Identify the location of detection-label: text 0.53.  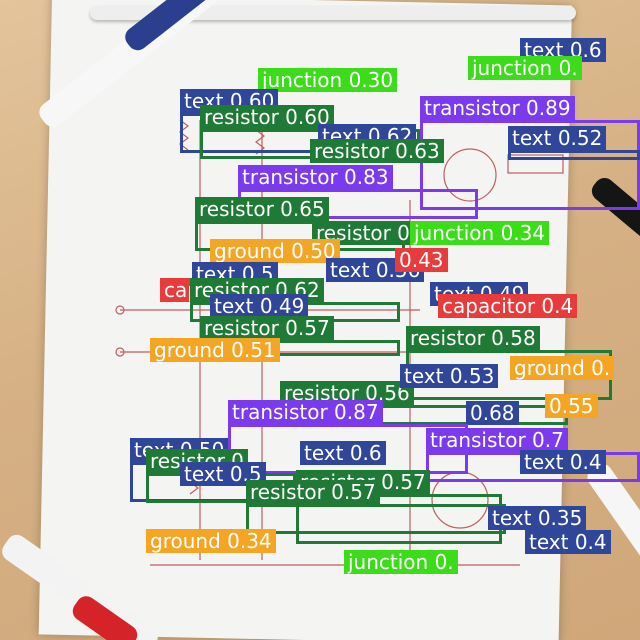
(449, 376).